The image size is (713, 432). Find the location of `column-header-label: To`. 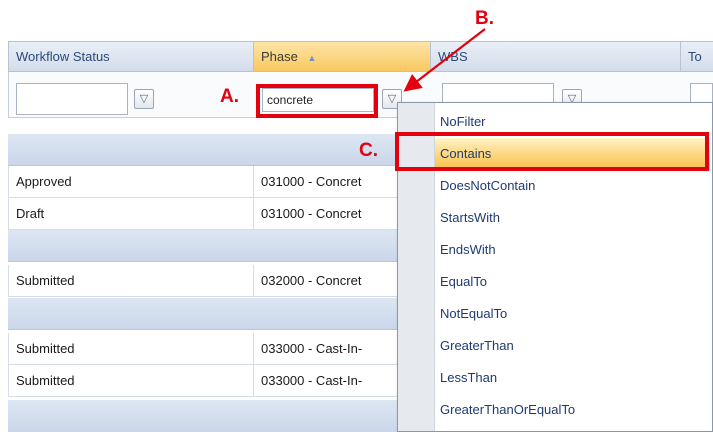

column-header-label: To is located at coordinates (695, 56).